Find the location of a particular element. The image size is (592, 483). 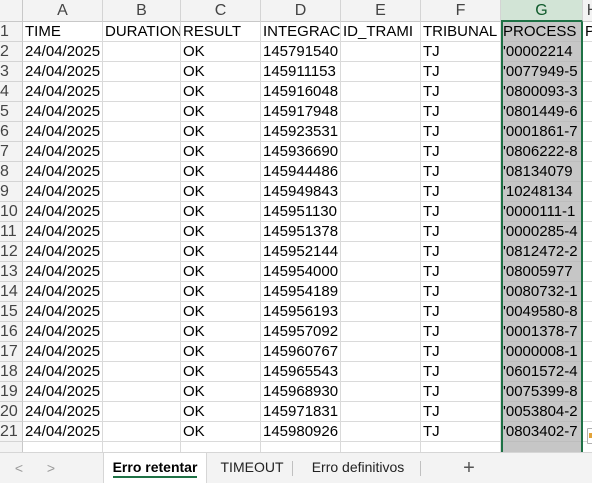

cell-partial is located at coordinates (381, 447).